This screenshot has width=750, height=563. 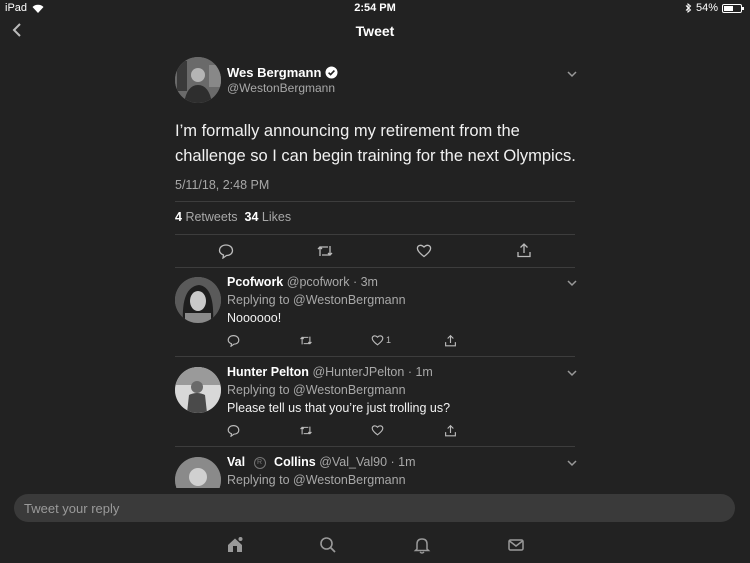 I want to click on author-avatar, so click(x=198, y=80).